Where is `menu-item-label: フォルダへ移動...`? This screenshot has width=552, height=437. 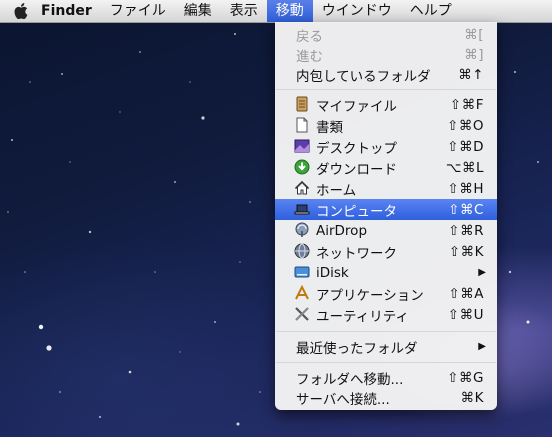
menu-item-label: フォルダへ移動... is located at coordinates (350, 379).